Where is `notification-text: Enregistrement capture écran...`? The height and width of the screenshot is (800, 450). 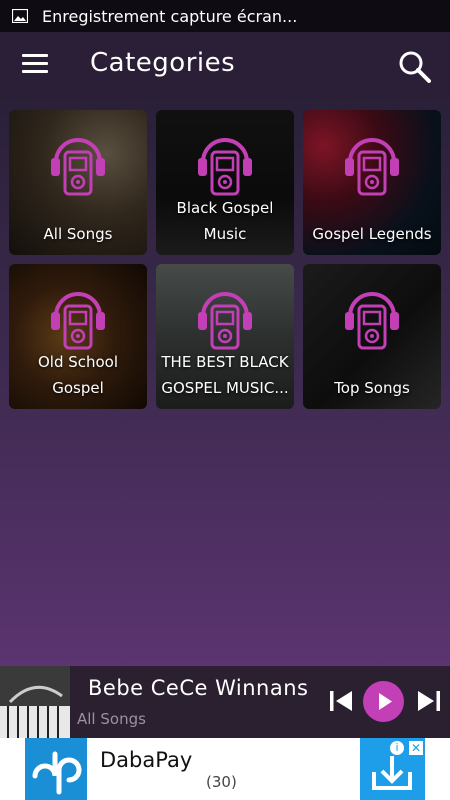 notification-text: Enregistrement capture écran... is located at coordinates (170, 16).